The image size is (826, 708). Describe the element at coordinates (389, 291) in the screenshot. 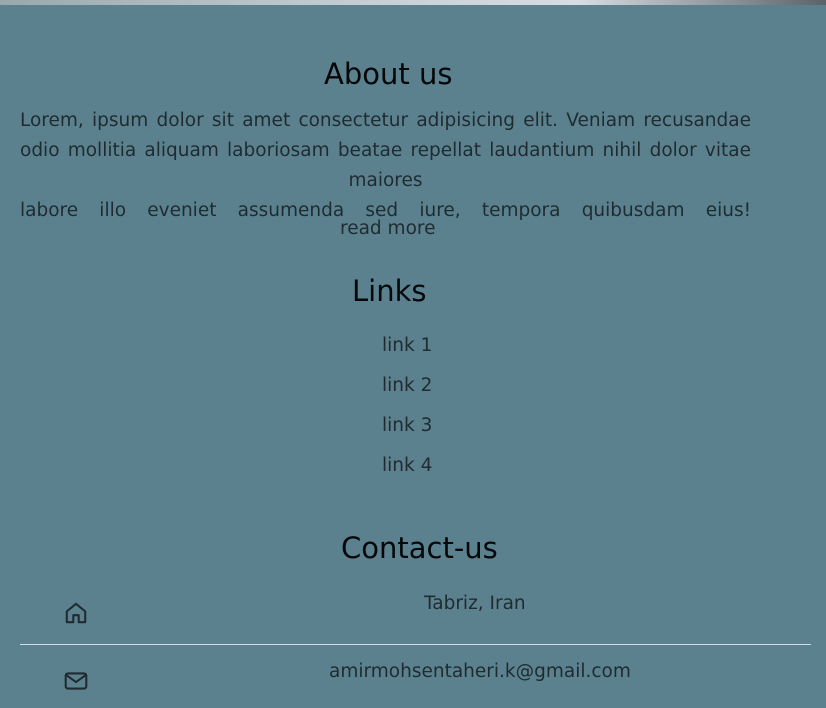

I see `links-title: Links` at that location.